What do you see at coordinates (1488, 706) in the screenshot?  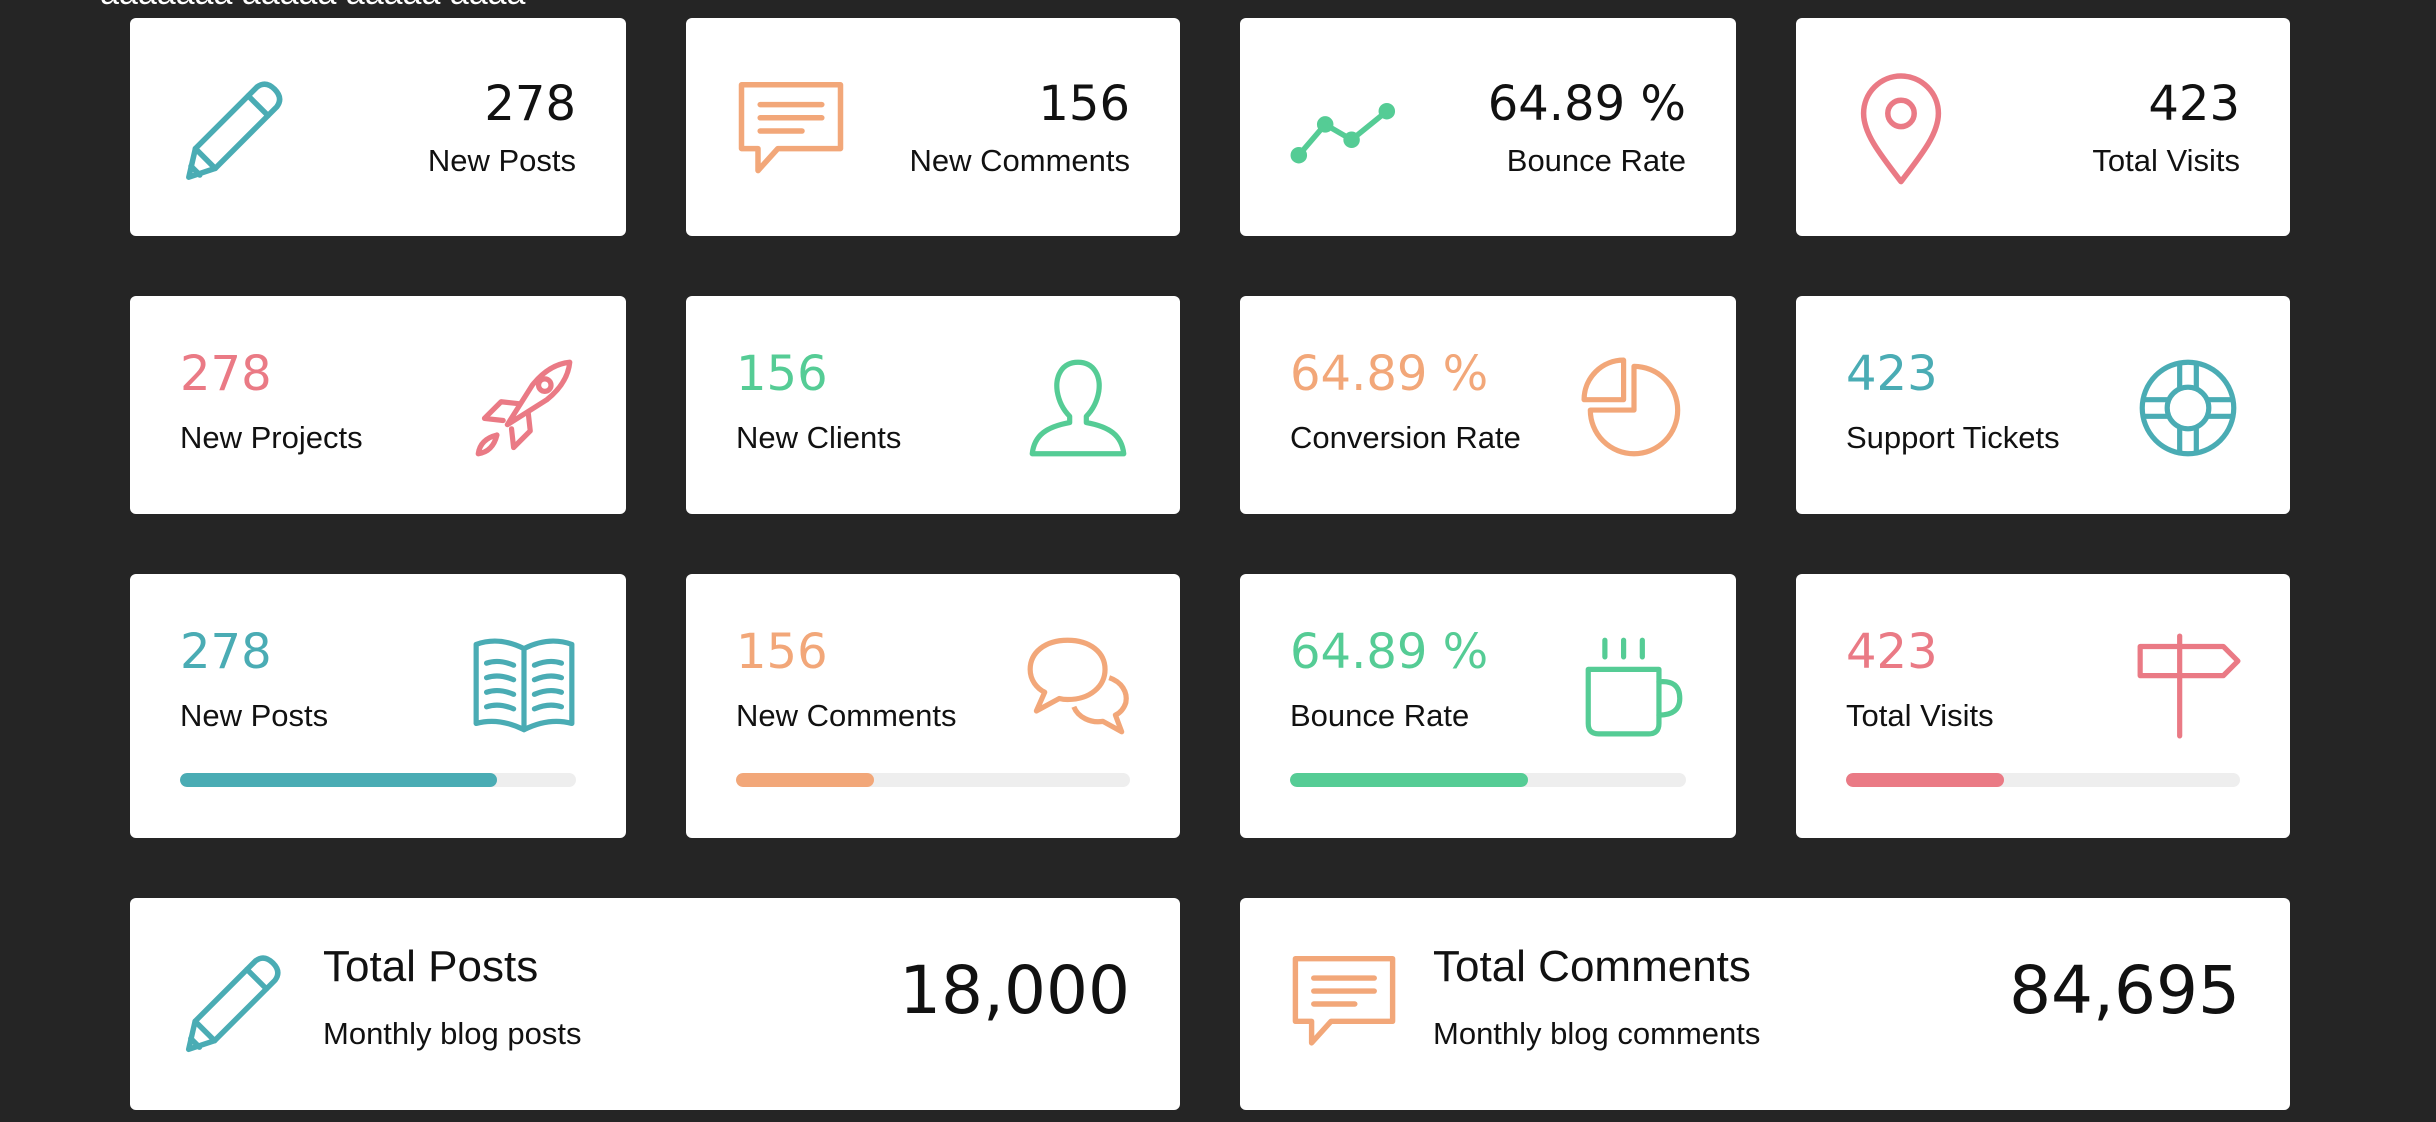 I see `progress-card-bounce-rate: 64.89 % Bounce Rate` at bounding box center [1488, 706].